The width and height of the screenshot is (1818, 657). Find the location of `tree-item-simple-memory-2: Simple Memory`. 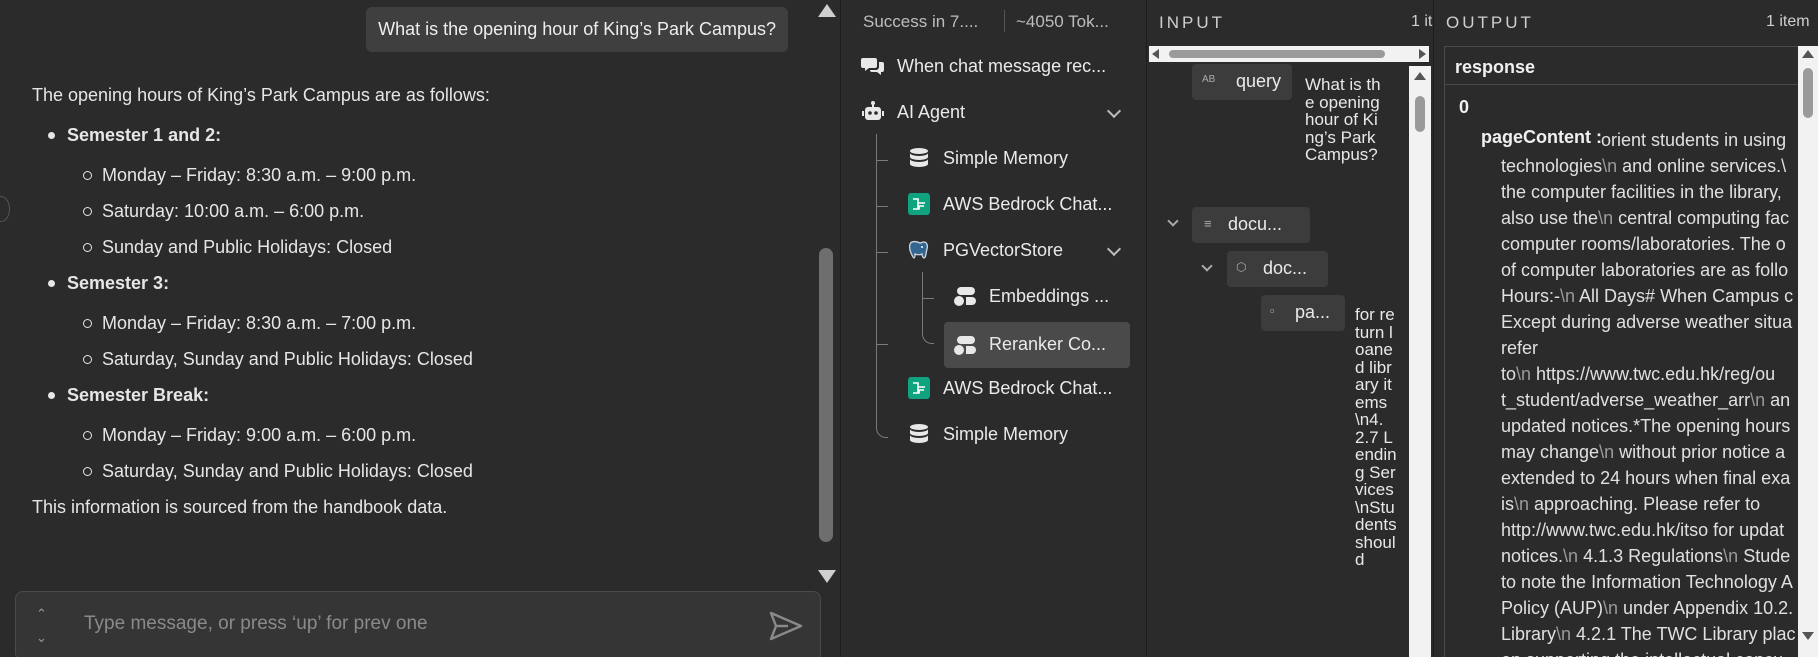

tree-item-simple-memory-2: Simple Memory is located at coordinates (1022, 434).